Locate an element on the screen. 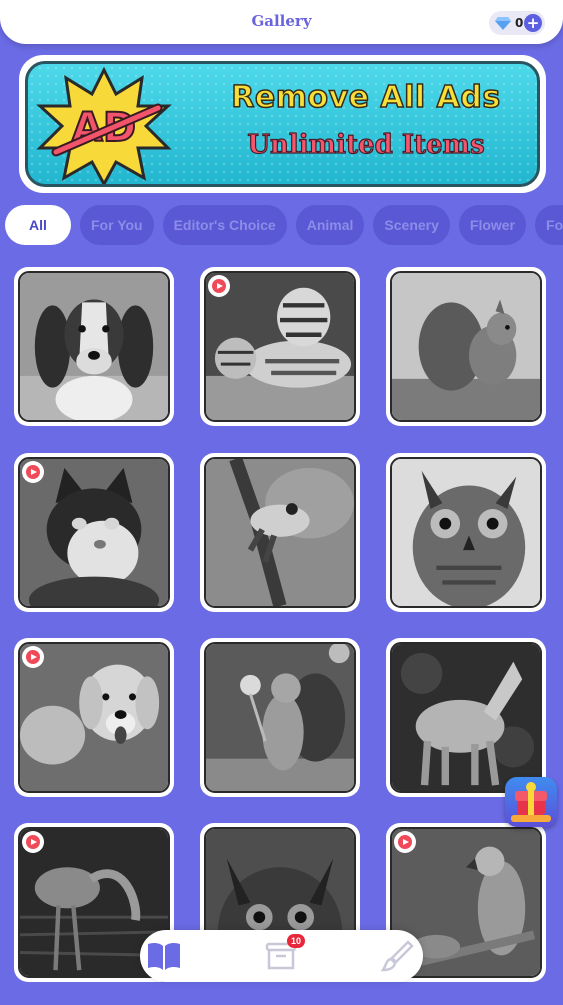  page-title: Gallery is located at coordinates (281, 21).